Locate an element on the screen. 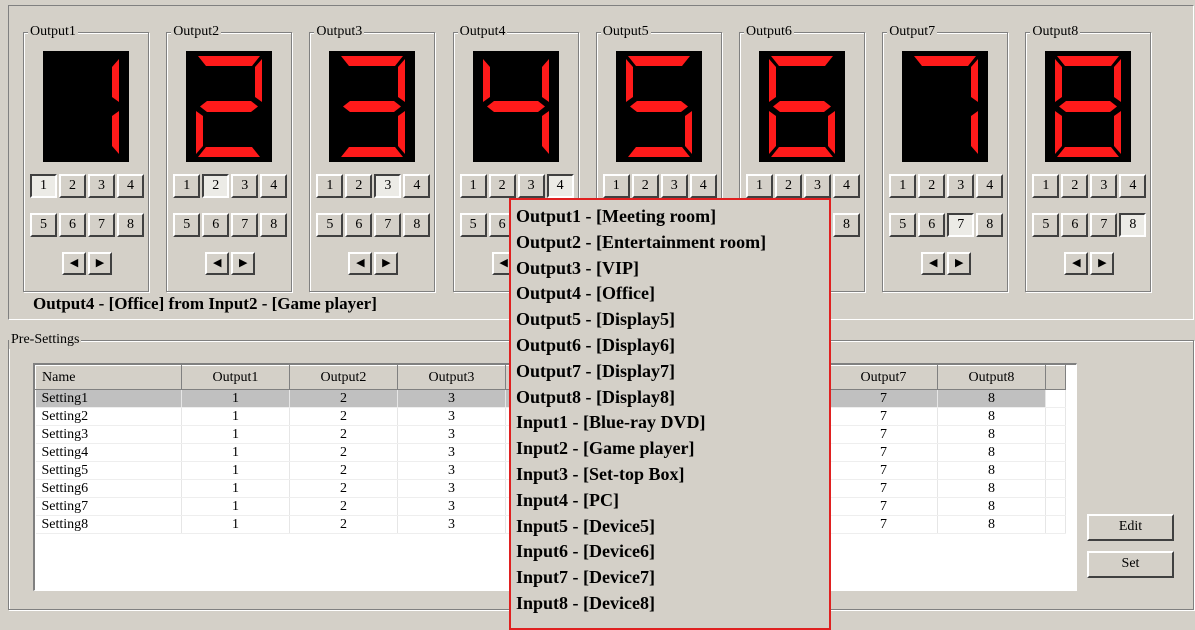 The image size is (1195, 630). cell-output-value: 2 is located at coordinates (343, 452).